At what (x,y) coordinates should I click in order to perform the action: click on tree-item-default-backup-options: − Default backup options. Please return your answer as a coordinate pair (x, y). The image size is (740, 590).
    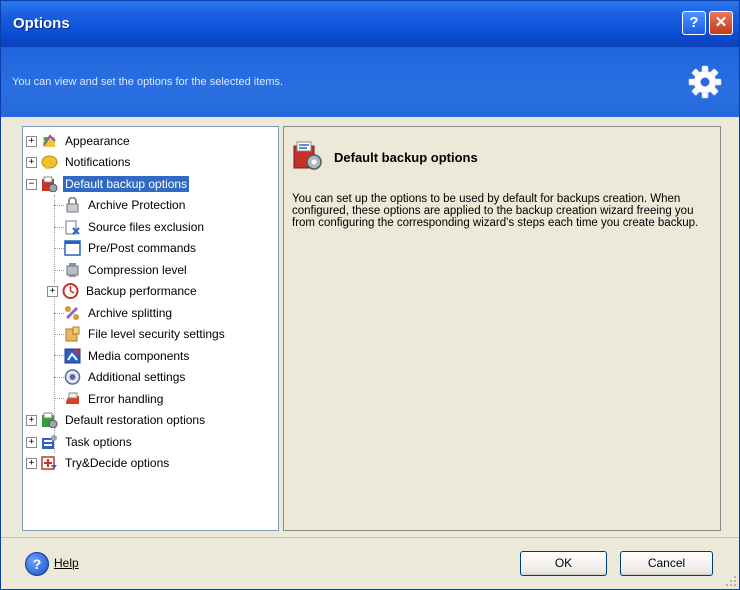
    Looking at the image, I should click on (108, 184).